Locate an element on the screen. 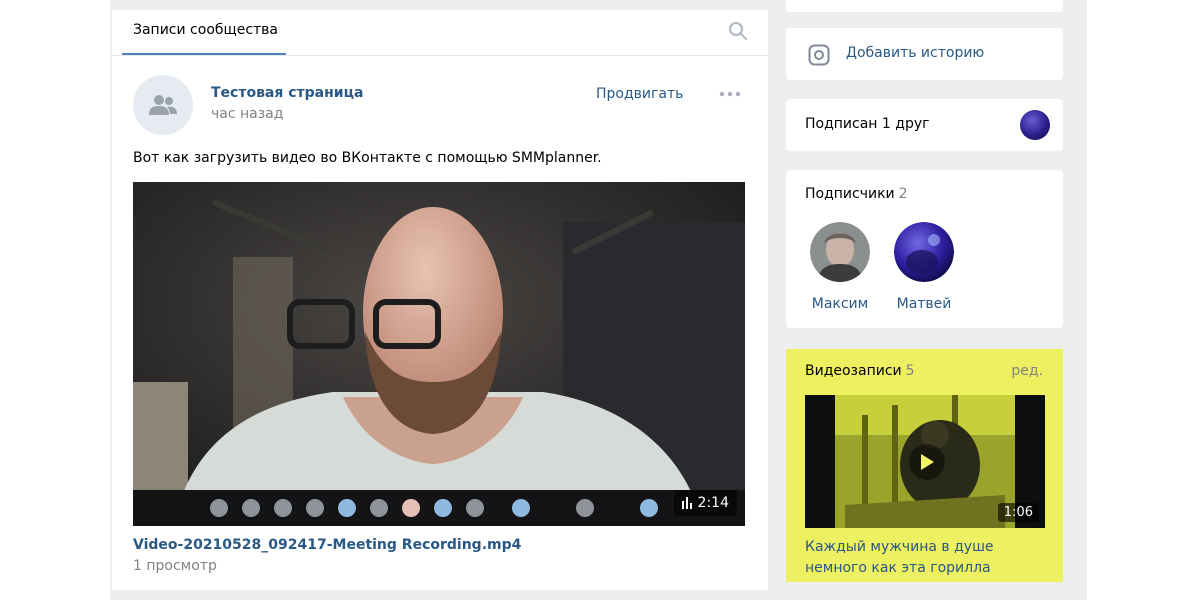 The width and height of the screenshot is (1200, 600). post-timestamp: час назад is located at coordinates (247, 114).